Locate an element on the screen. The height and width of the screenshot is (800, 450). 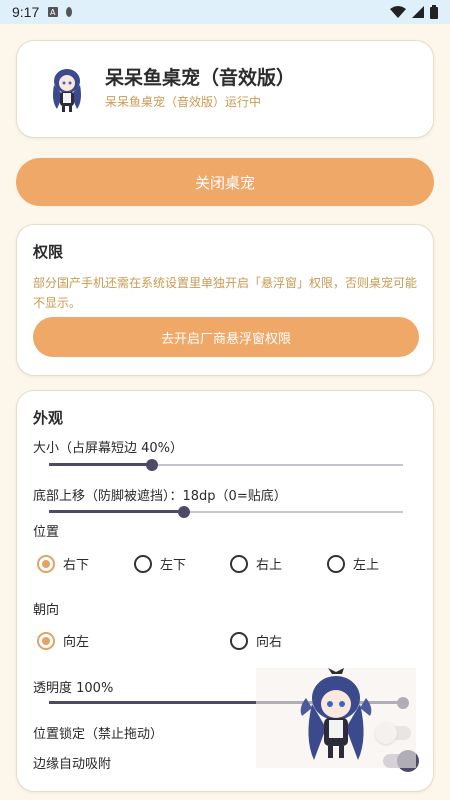
radio-label: 向右 is located at coordinates (269, 642).